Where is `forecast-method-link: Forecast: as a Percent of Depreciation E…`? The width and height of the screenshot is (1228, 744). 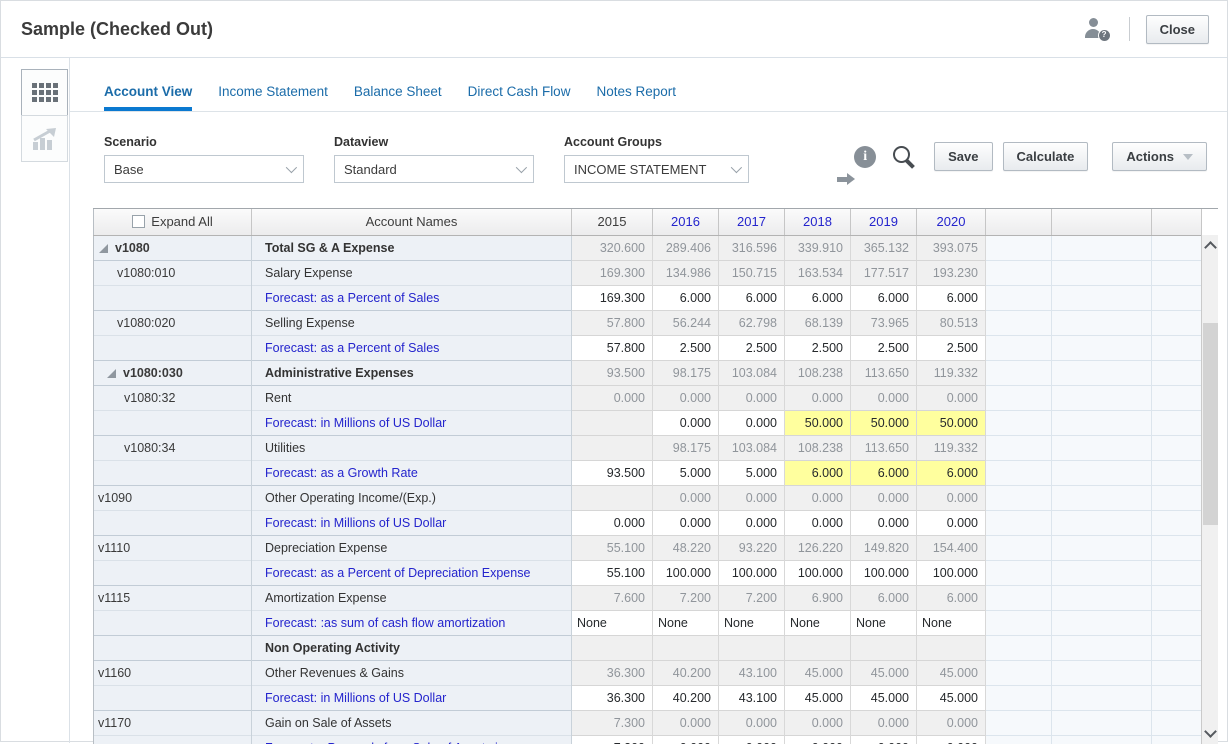 forecast-method-link: Forecast: as a Percent of Depreciation E… is located at coordinates (411, 572).